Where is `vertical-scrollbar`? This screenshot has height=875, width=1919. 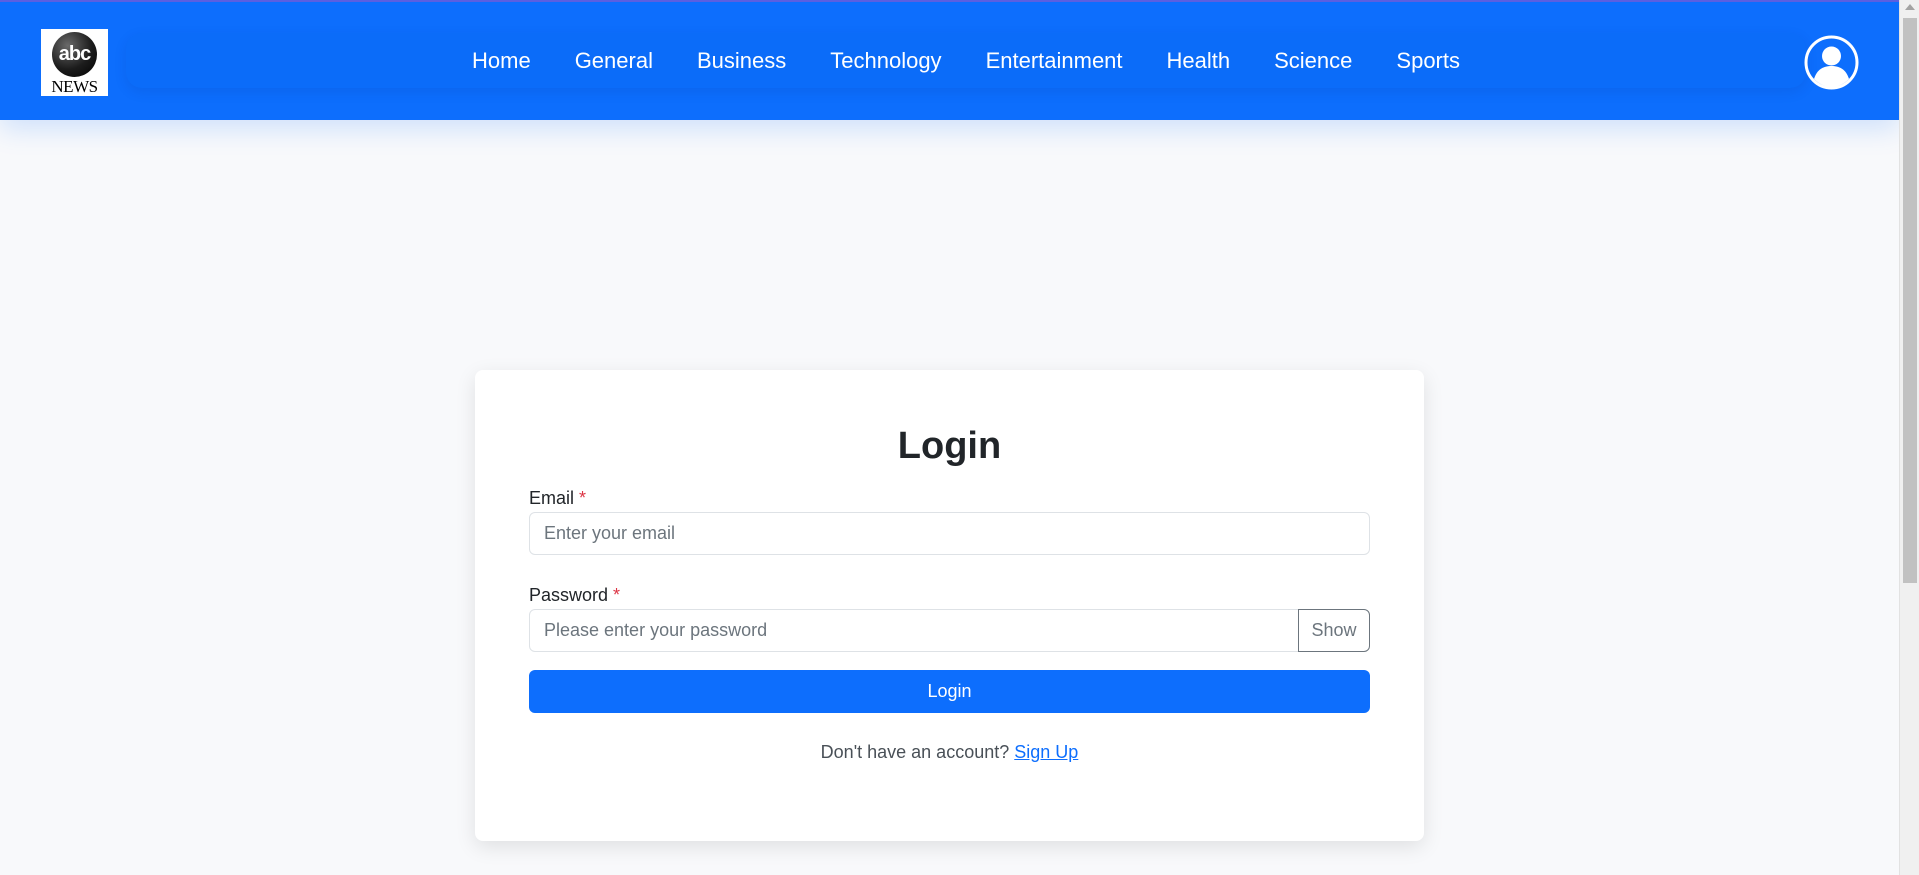
vertical-scrollbar is located at coordinates (1909, 437).